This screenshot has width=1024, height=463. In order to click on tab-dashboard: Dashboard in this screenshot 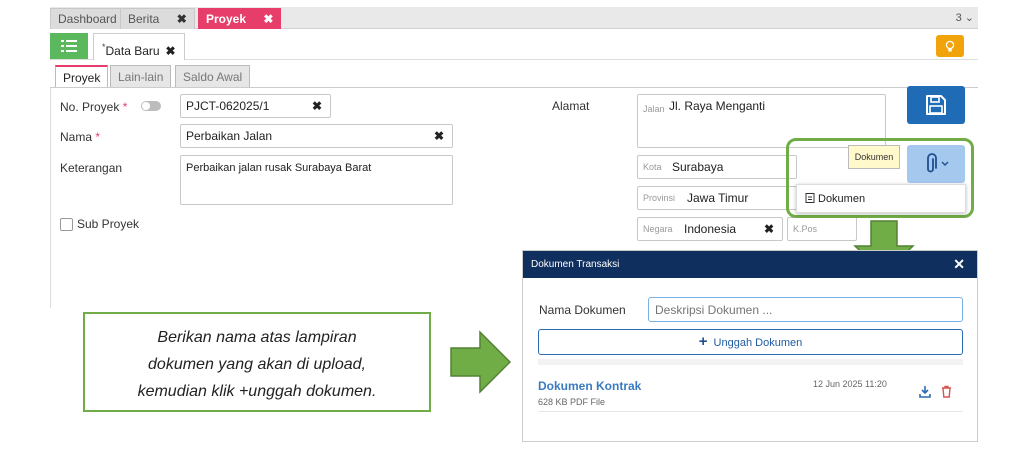, I will do `click(87, 18)`.